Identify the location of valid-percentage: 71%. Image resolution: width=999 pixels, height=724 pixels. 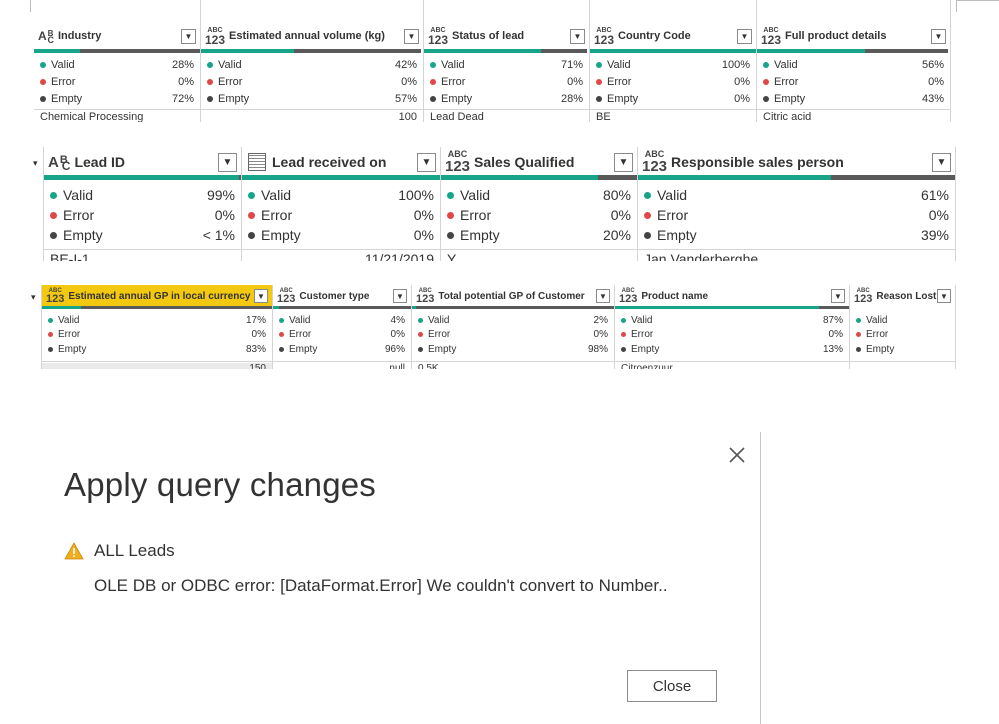
(571, 64).